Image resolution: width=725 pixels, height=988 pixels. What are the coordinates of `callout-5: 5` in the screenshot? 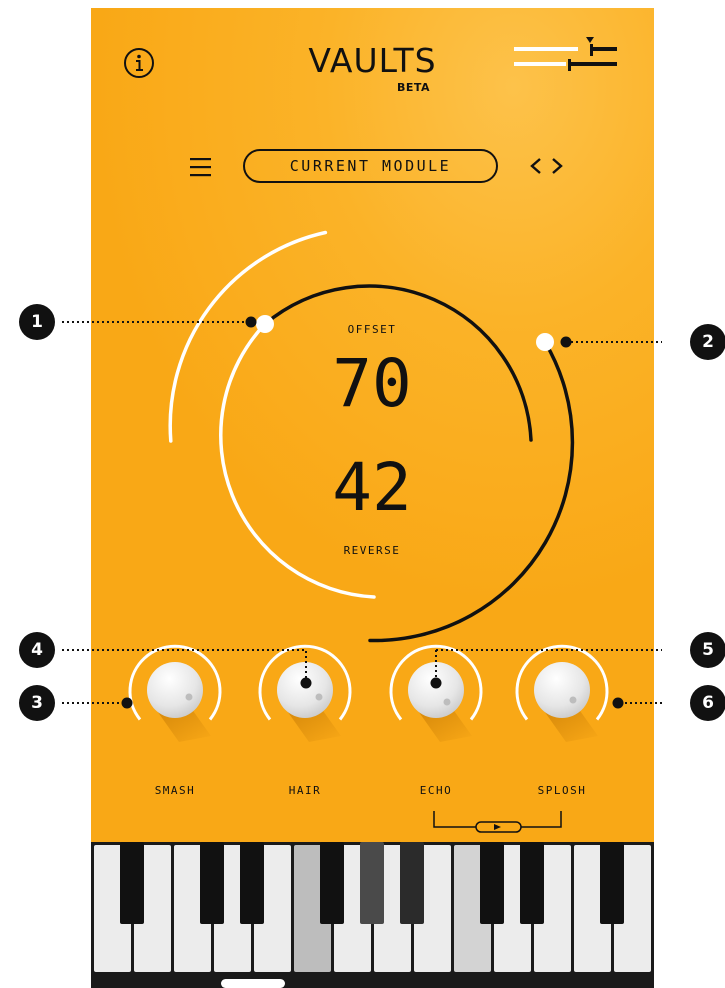 It's located at (707, 650).